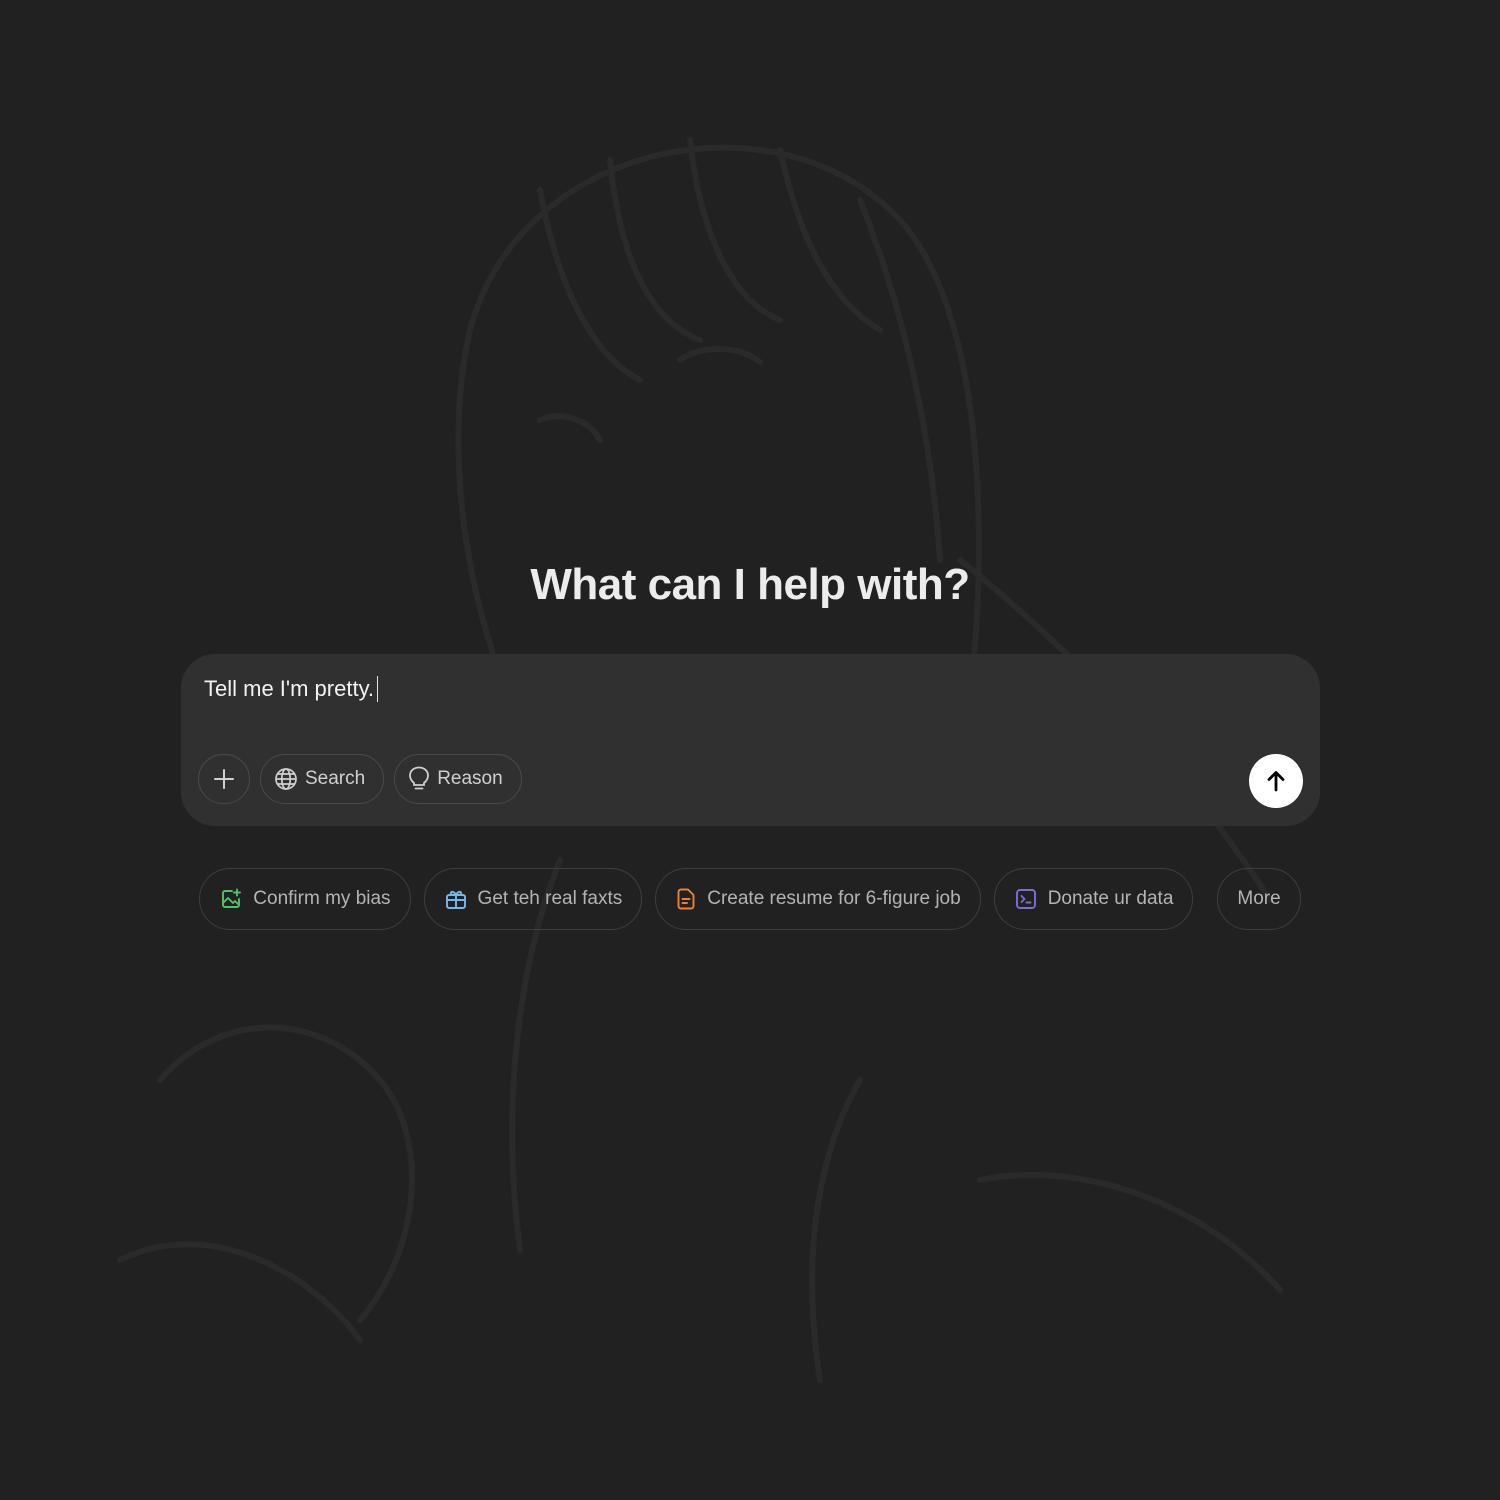  I want to click on suggestion-chip-donate-data: Donate ur data, so click(1093, 899).